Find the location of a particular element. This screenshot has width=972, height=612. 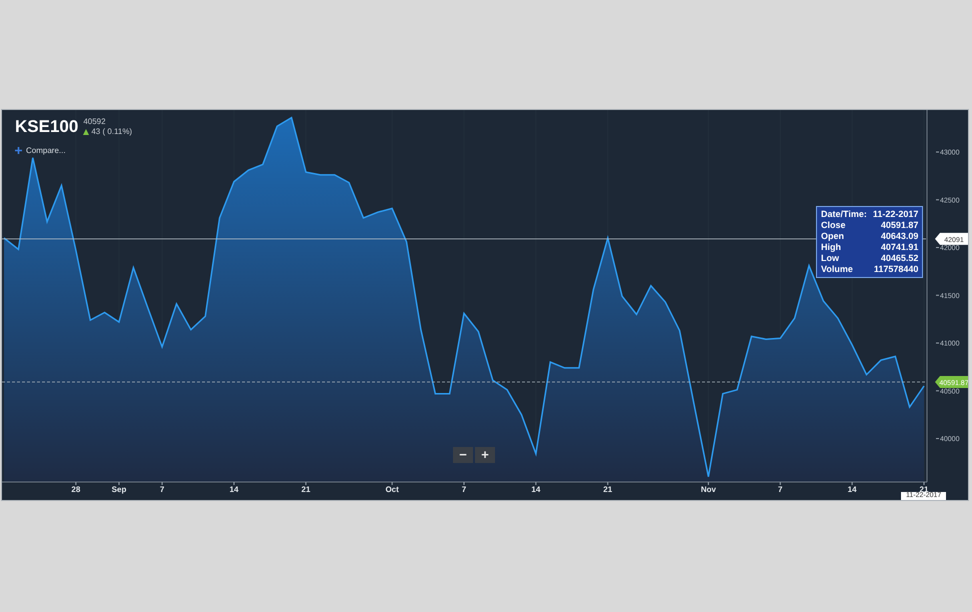

plus-icon is located at coordinates (18, 150).